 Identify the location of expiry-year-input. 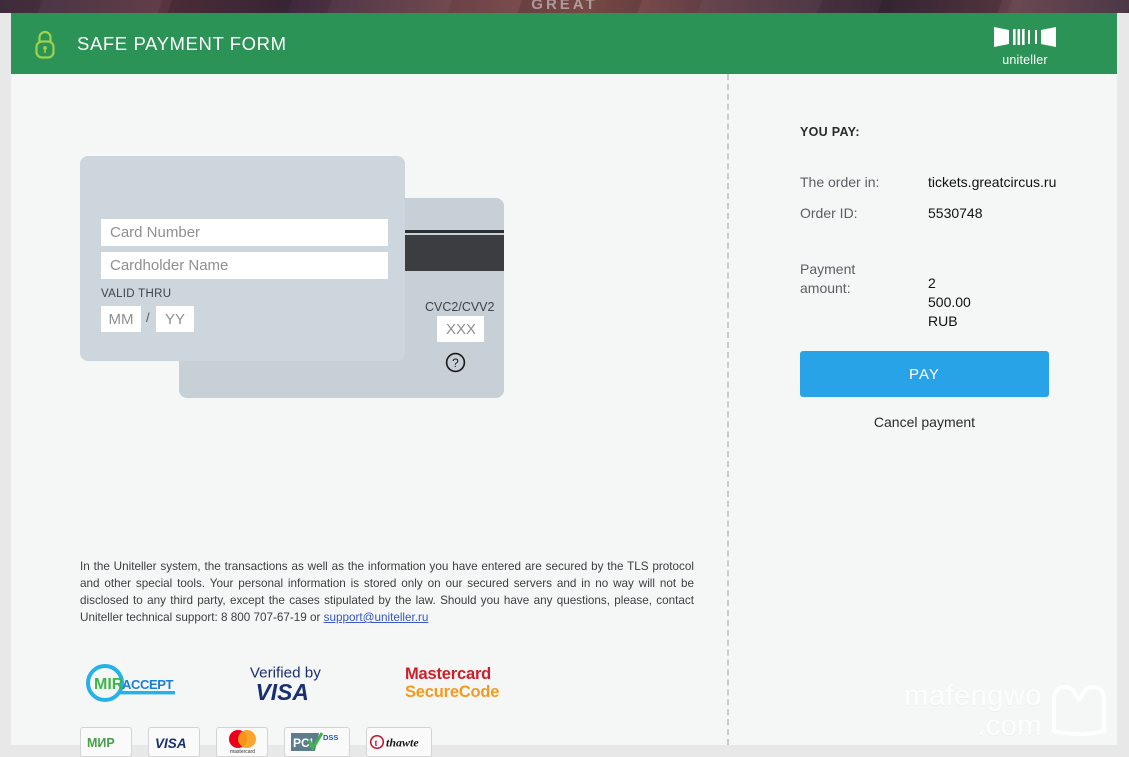
(175, 319).